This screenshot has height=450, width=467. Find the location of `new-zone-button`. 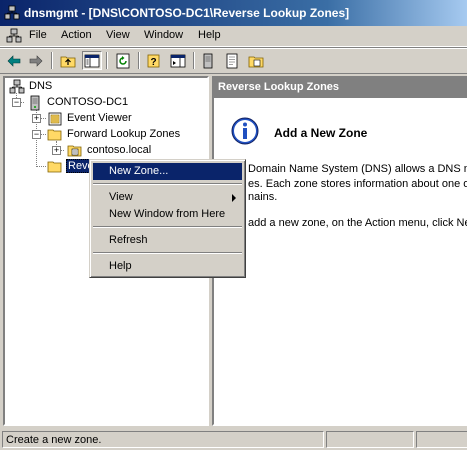

new-zone-button is located at coordinates (256, 60).